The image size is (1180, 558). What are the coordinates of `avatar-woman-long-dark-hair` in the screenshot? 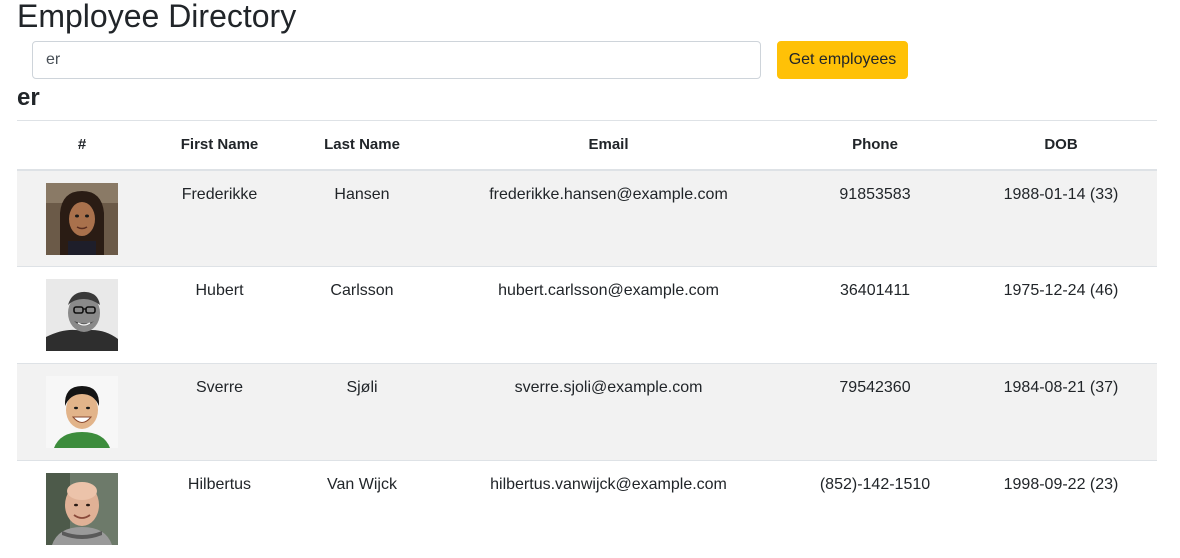 It's located at (82, 218).